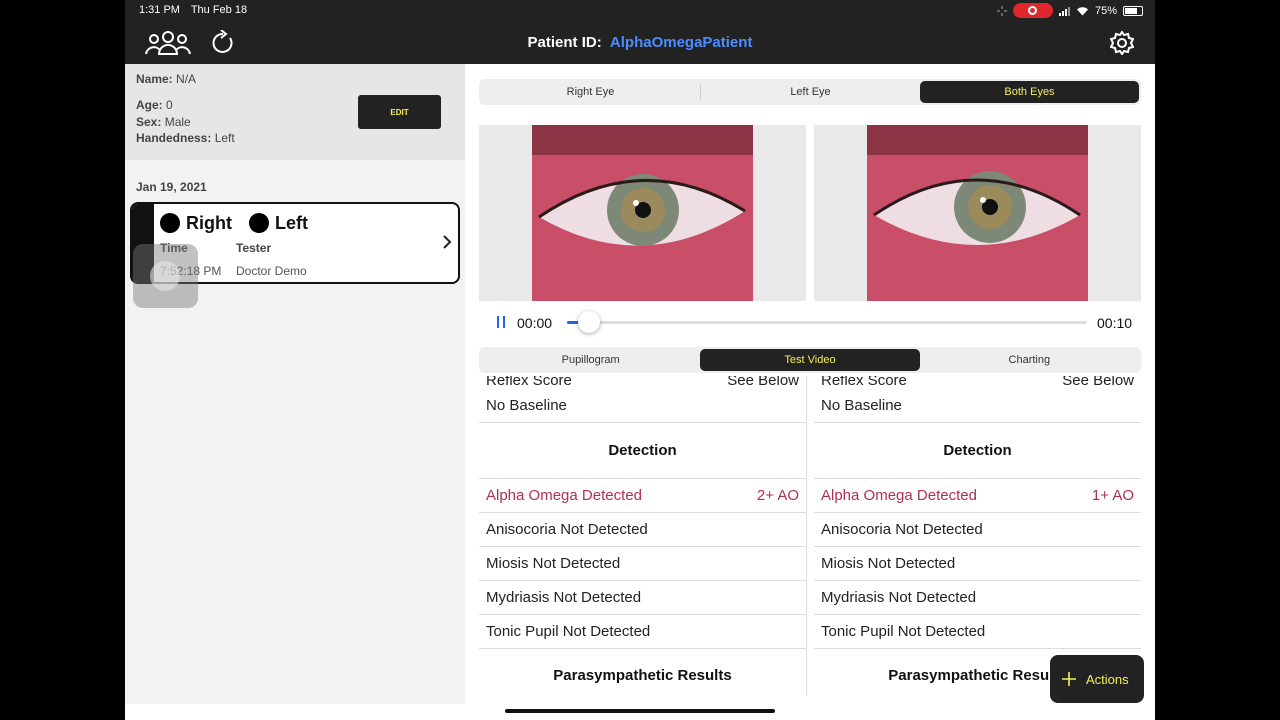 This screenshot has width=1280, height=720. I want to click on eye-selector: Right Eye Left Eye Both Eyes, so click(810, 92).